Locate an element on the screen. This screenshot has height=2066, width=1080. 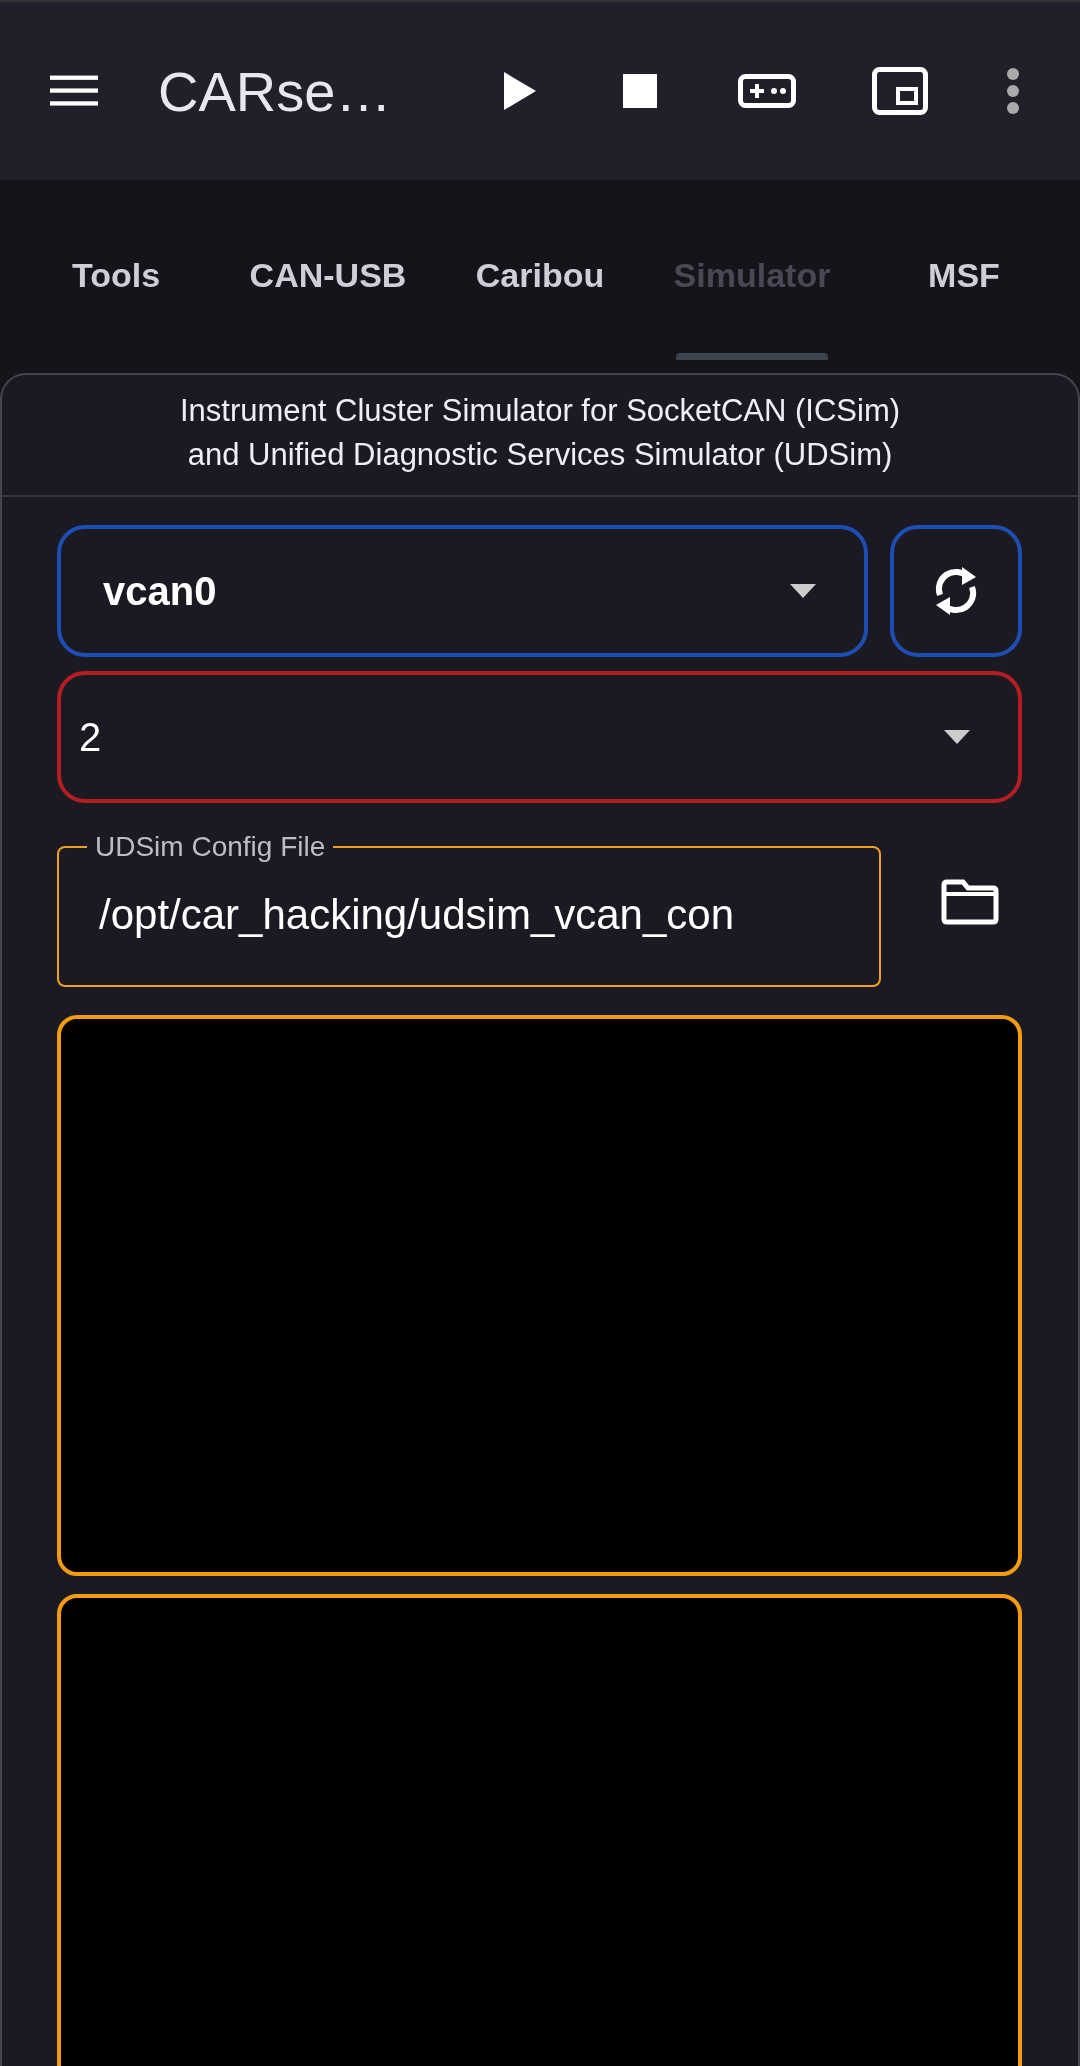
interface-dropdown: vcan0 is located at coordinates (462, 591).